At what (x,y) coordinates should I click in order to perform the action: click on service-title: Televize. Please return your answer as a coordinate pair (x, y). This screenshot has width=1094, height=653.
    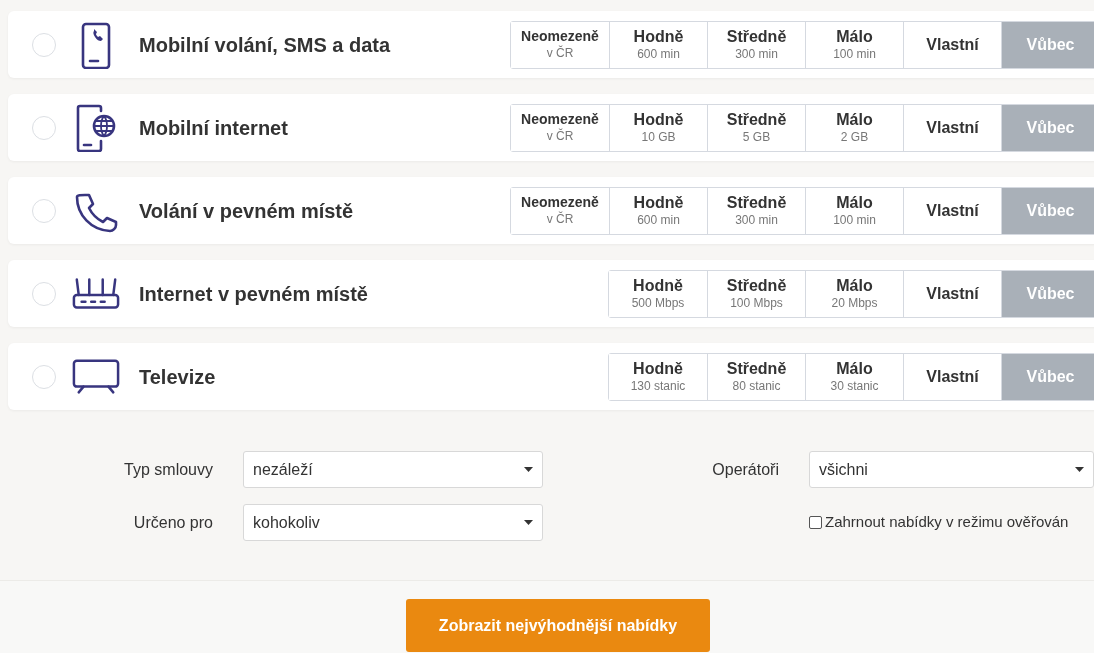
    Looking at the image, I should click on (177, 377).